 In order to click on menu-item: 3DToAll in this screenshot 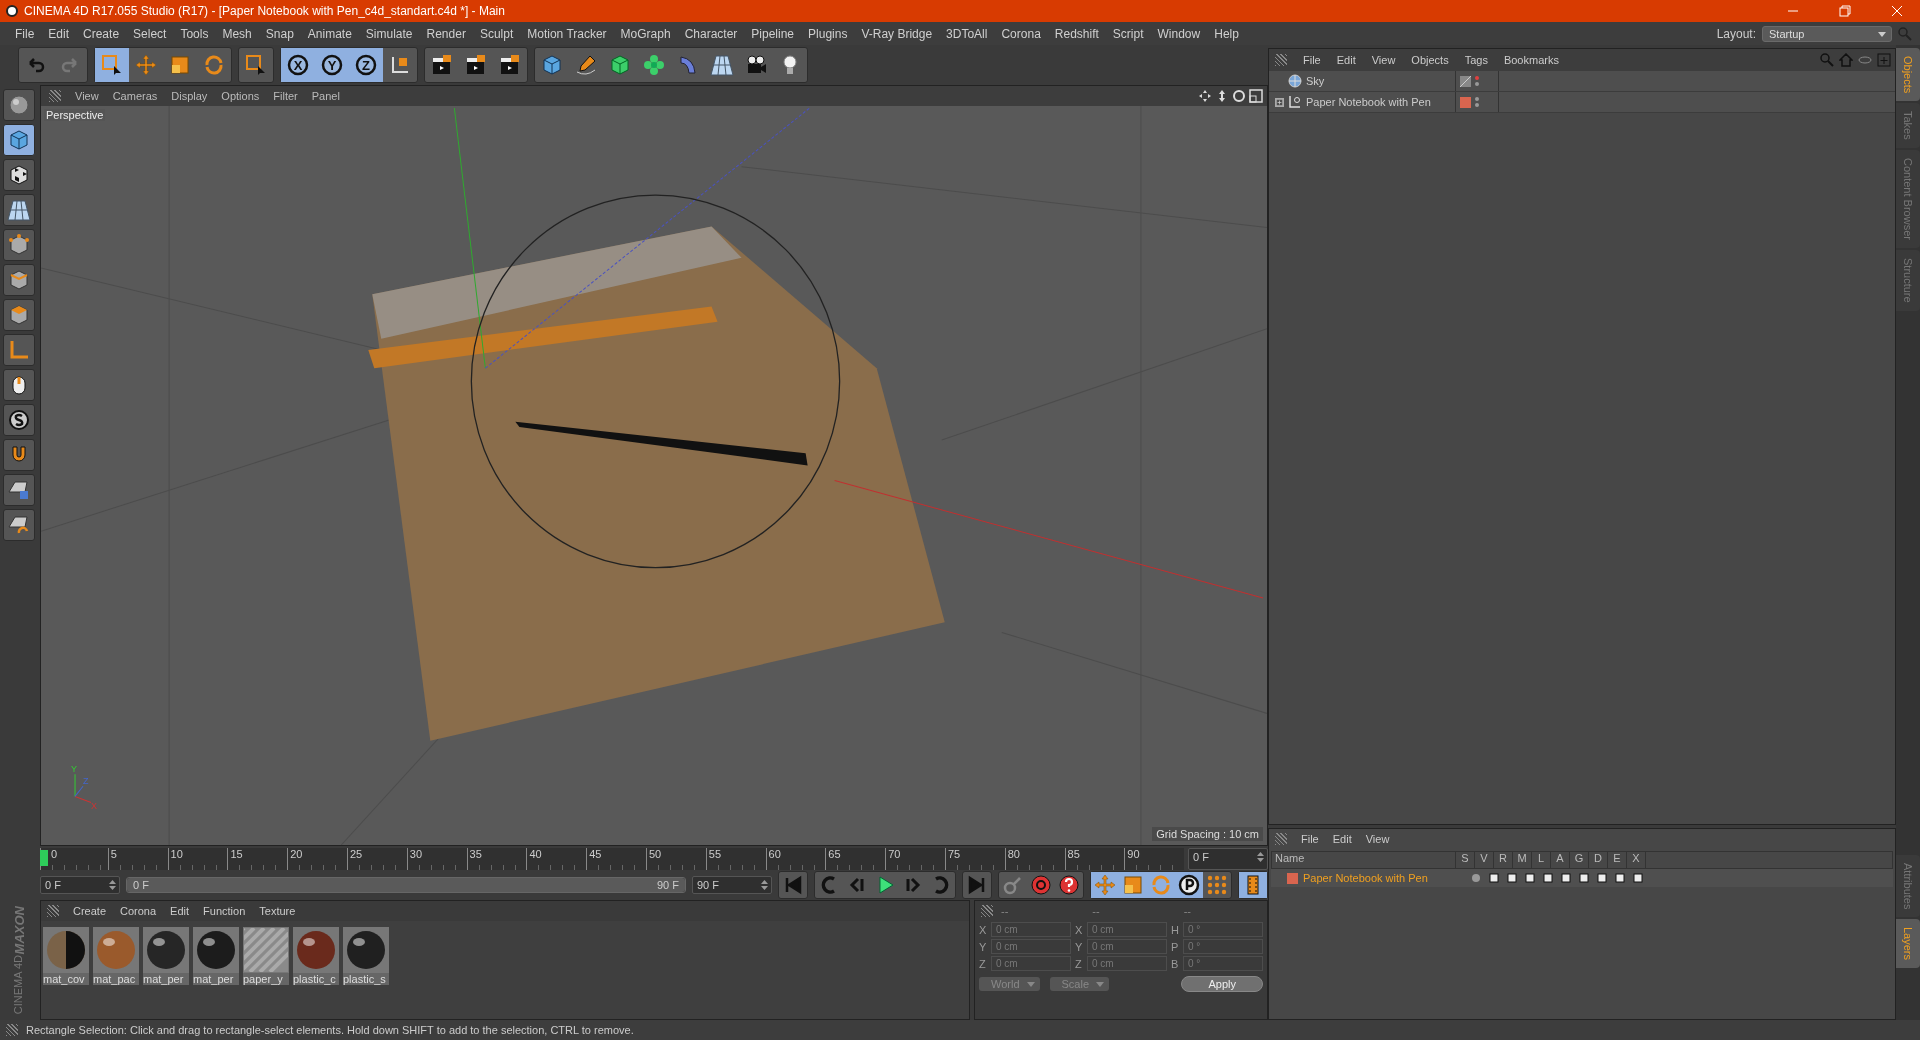, I will do `click(967, 33)`.